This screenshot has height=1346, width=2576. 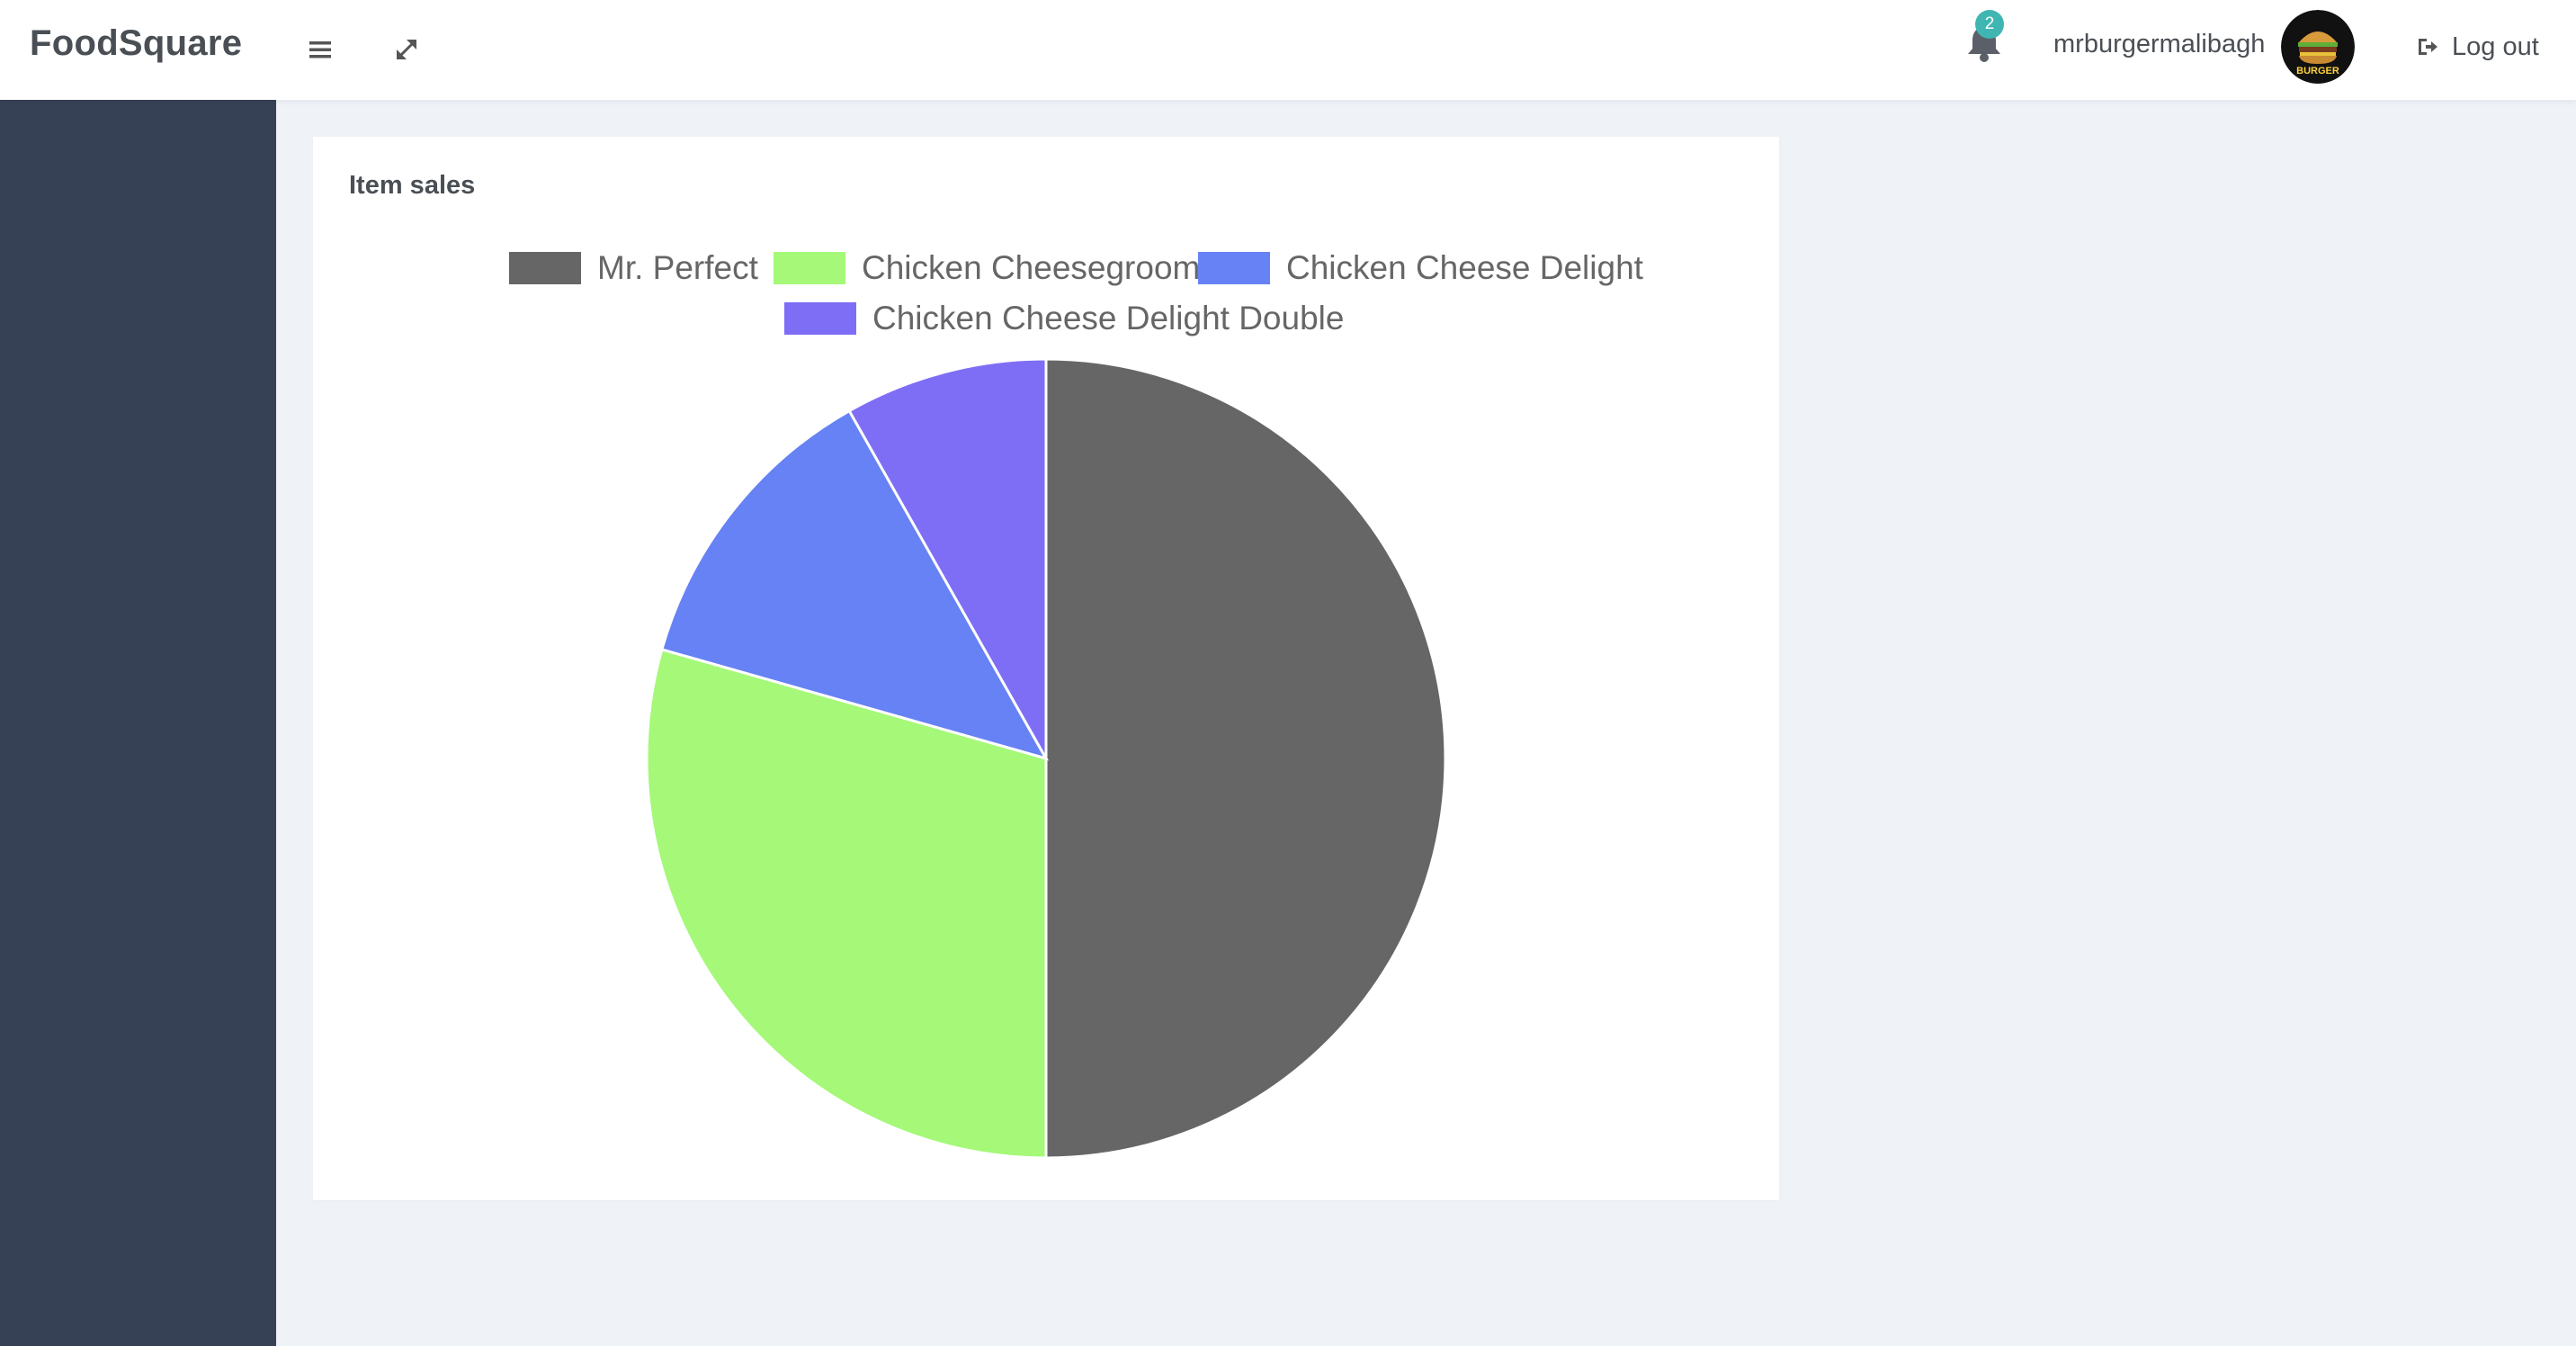 I want to click on notification-count-badge: 2, so click(x=1989, y=25).